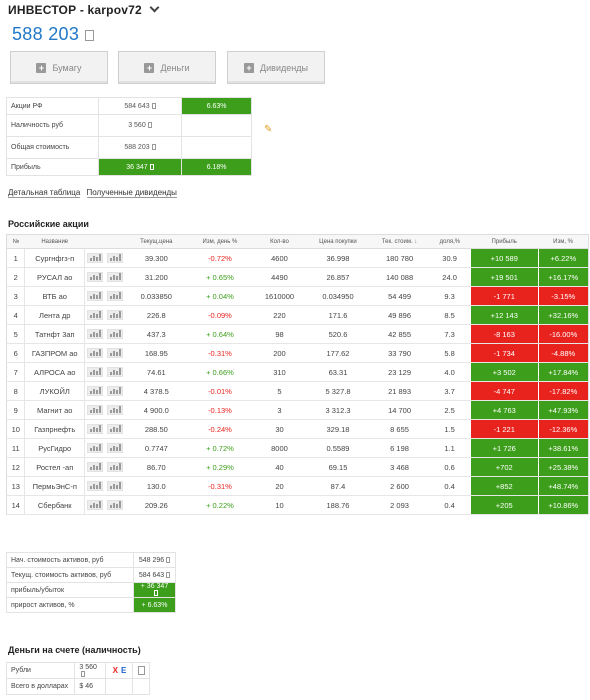 This screenshot has height=700, width=590. Describe the element at coordinates (131, 193) in the screenshot. I see `received-dividends-link: Полученные дивиденды` at that location.